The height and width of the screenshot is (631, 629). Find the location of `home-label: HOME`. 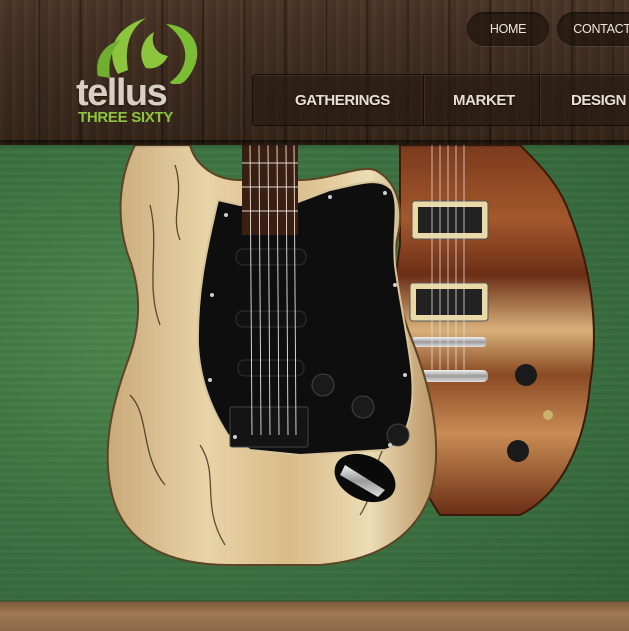

home-label: HOME is located at coordinates (508, 29).